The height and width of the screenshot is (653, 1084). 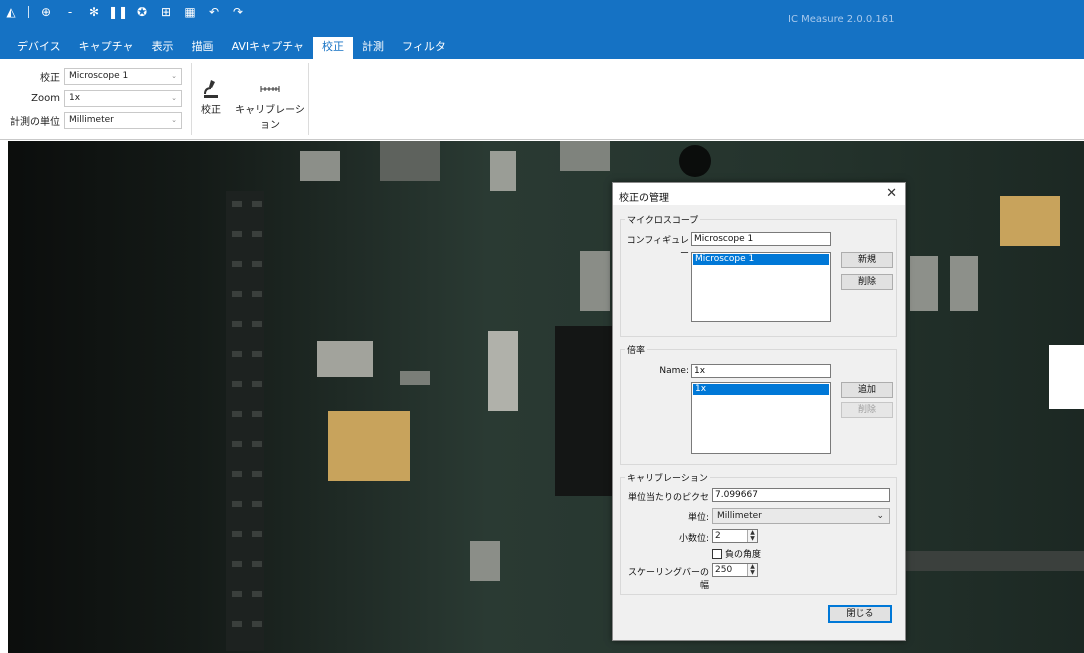 What do you see at coordinates (867, 260) in the screenshot?
I see `new-button: 新規` at bounding box center [867, 260].